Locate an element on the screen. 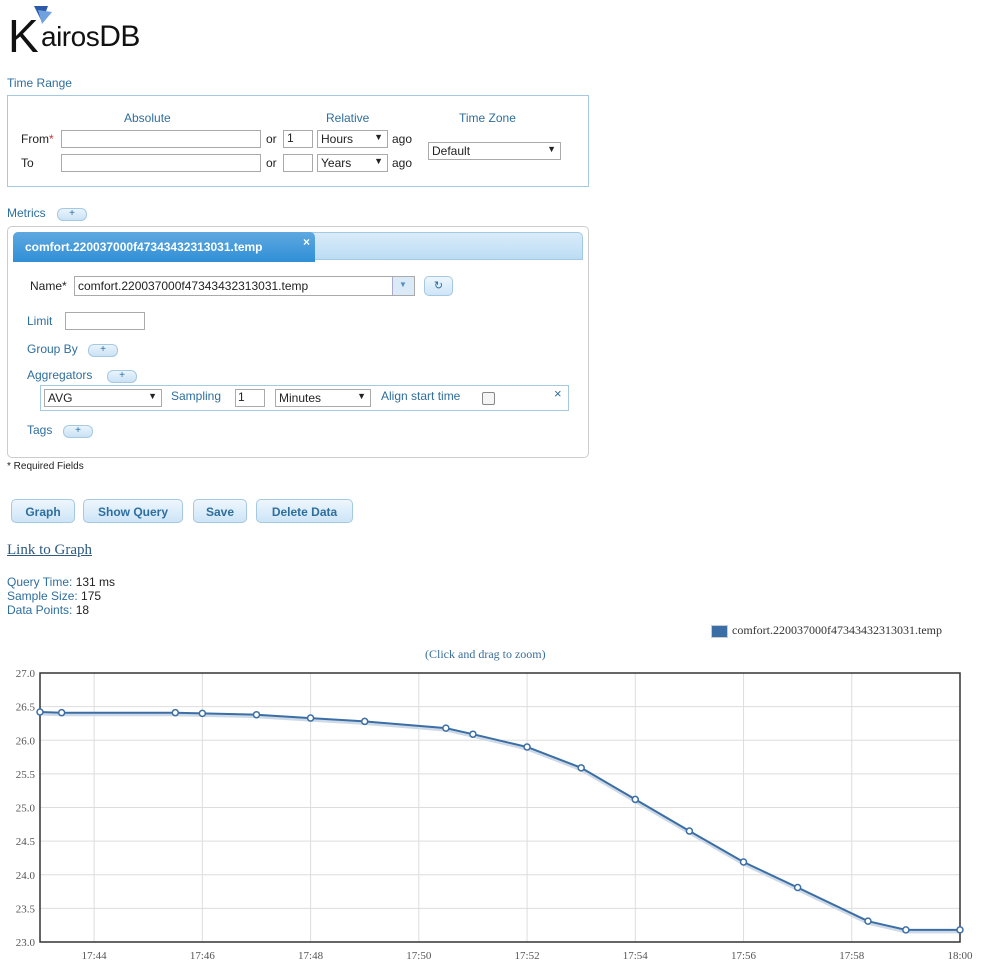 The width and height of the screenshot is (982, 965). logo-text: airosDB is located at coordinates (90, 37).